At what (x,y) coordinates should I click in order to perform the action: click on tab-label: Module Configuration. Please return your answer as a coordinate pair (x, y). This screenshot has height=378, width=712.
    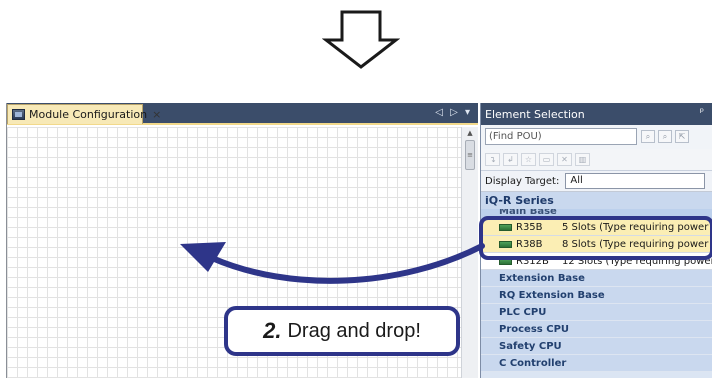
    Looking at the image, I should click on (88, 114).